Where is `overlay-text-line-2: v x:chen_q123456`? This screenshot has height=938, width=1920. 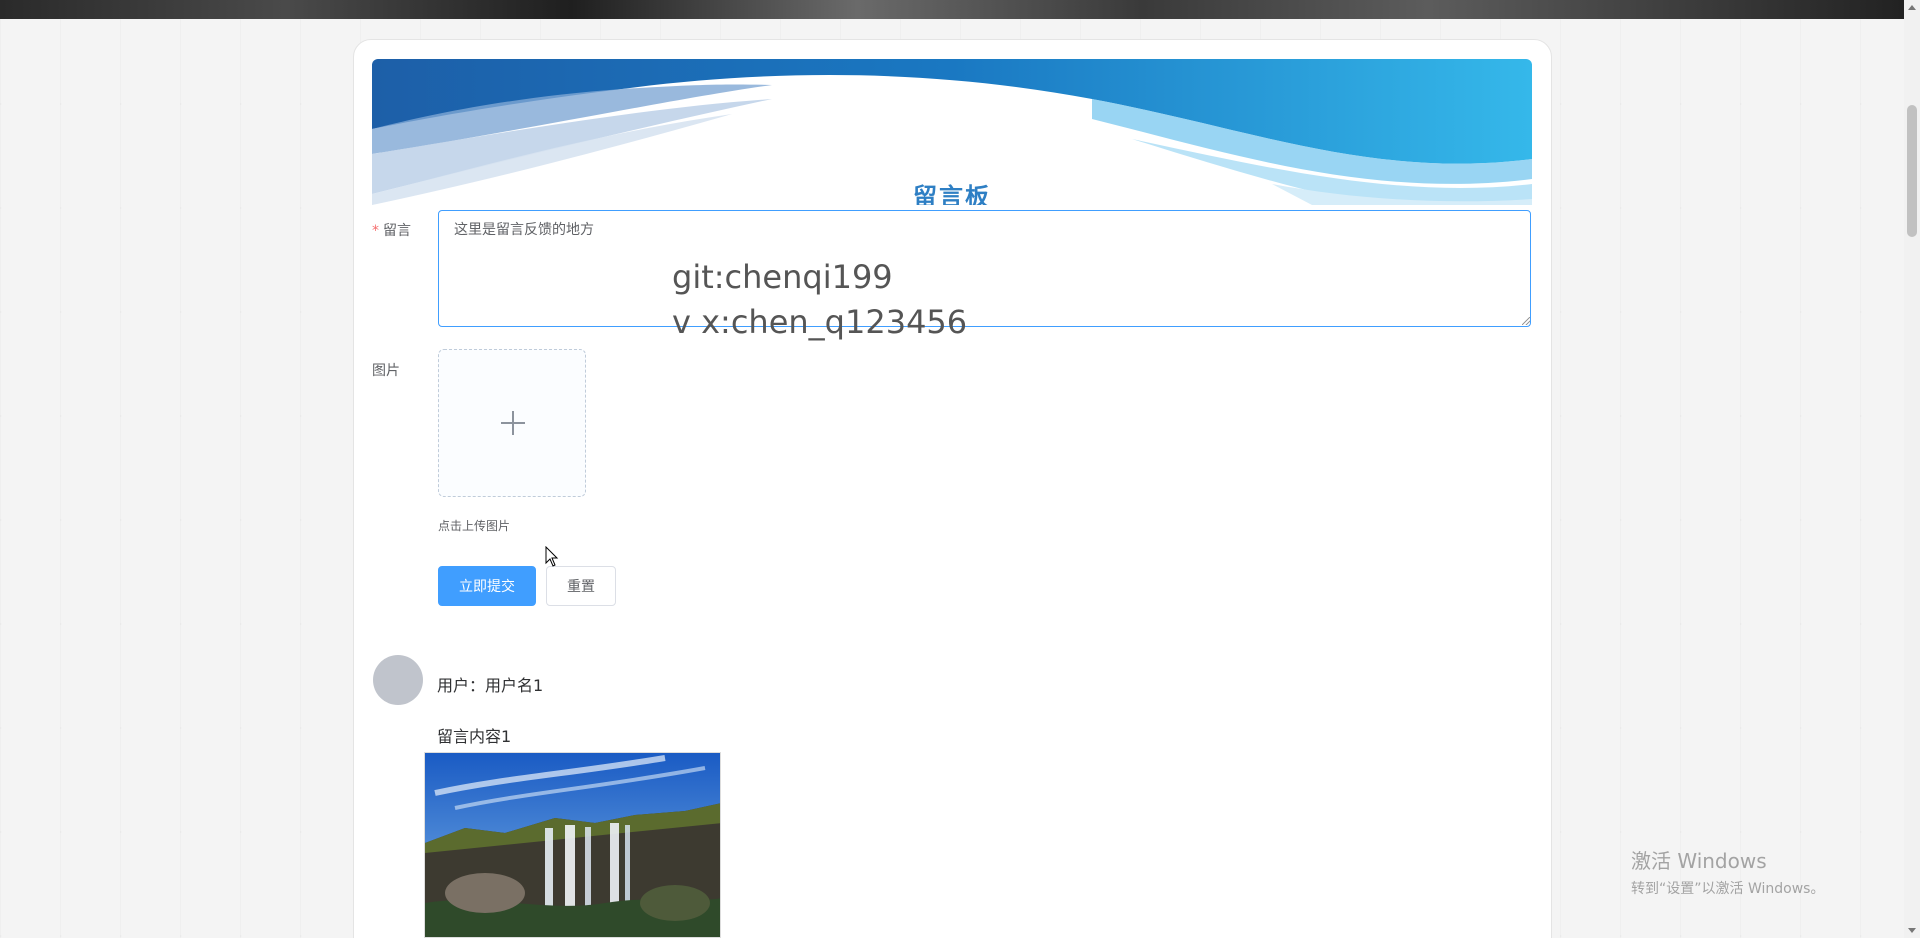 overlay-text-line-2: v x:chen_q123456 is located at coordinates (820, 322).